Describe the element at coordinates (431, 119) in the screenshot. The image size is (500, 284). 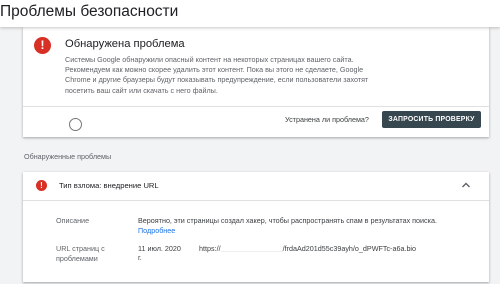
I see `request-review-button: ЗАПРОСИТЬ ПРОВЕРКУ` at that location.